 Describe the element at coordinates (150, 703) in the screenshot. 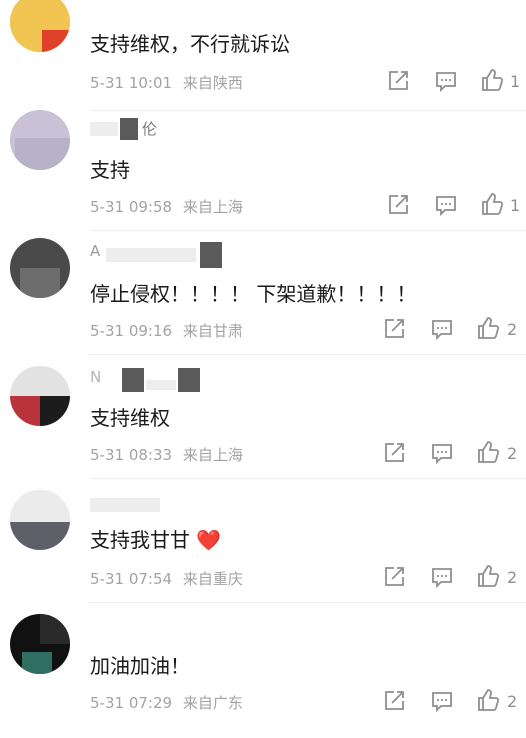

I see `comment-time: 07:29` at that location.